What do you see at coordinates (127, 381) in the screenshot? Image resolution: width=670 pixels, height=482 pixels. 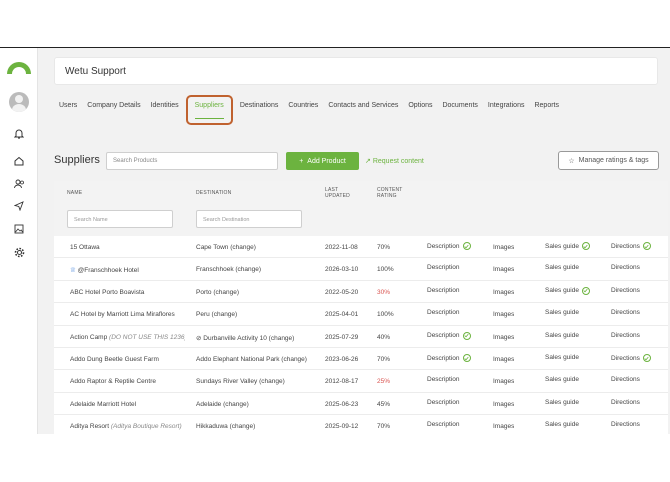 I see `supplier-name: Addo Raptor & Reptile Centre` at bounding box center [127, 381].